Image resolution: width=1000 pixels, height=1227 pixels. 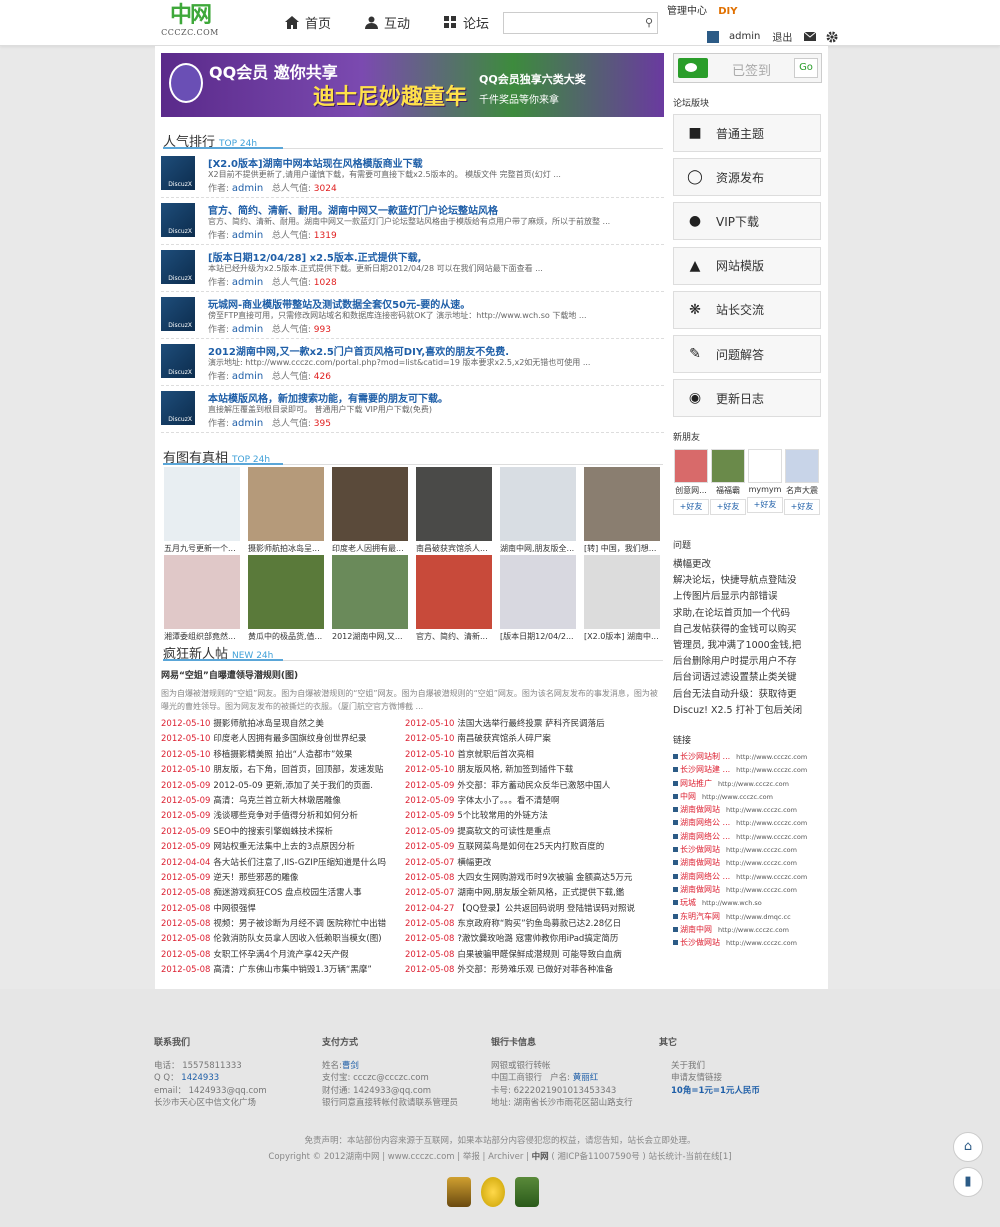 I want to click on post-title: 网站权重无法集中上去的3点原因分析, so click(x=283, y=847).